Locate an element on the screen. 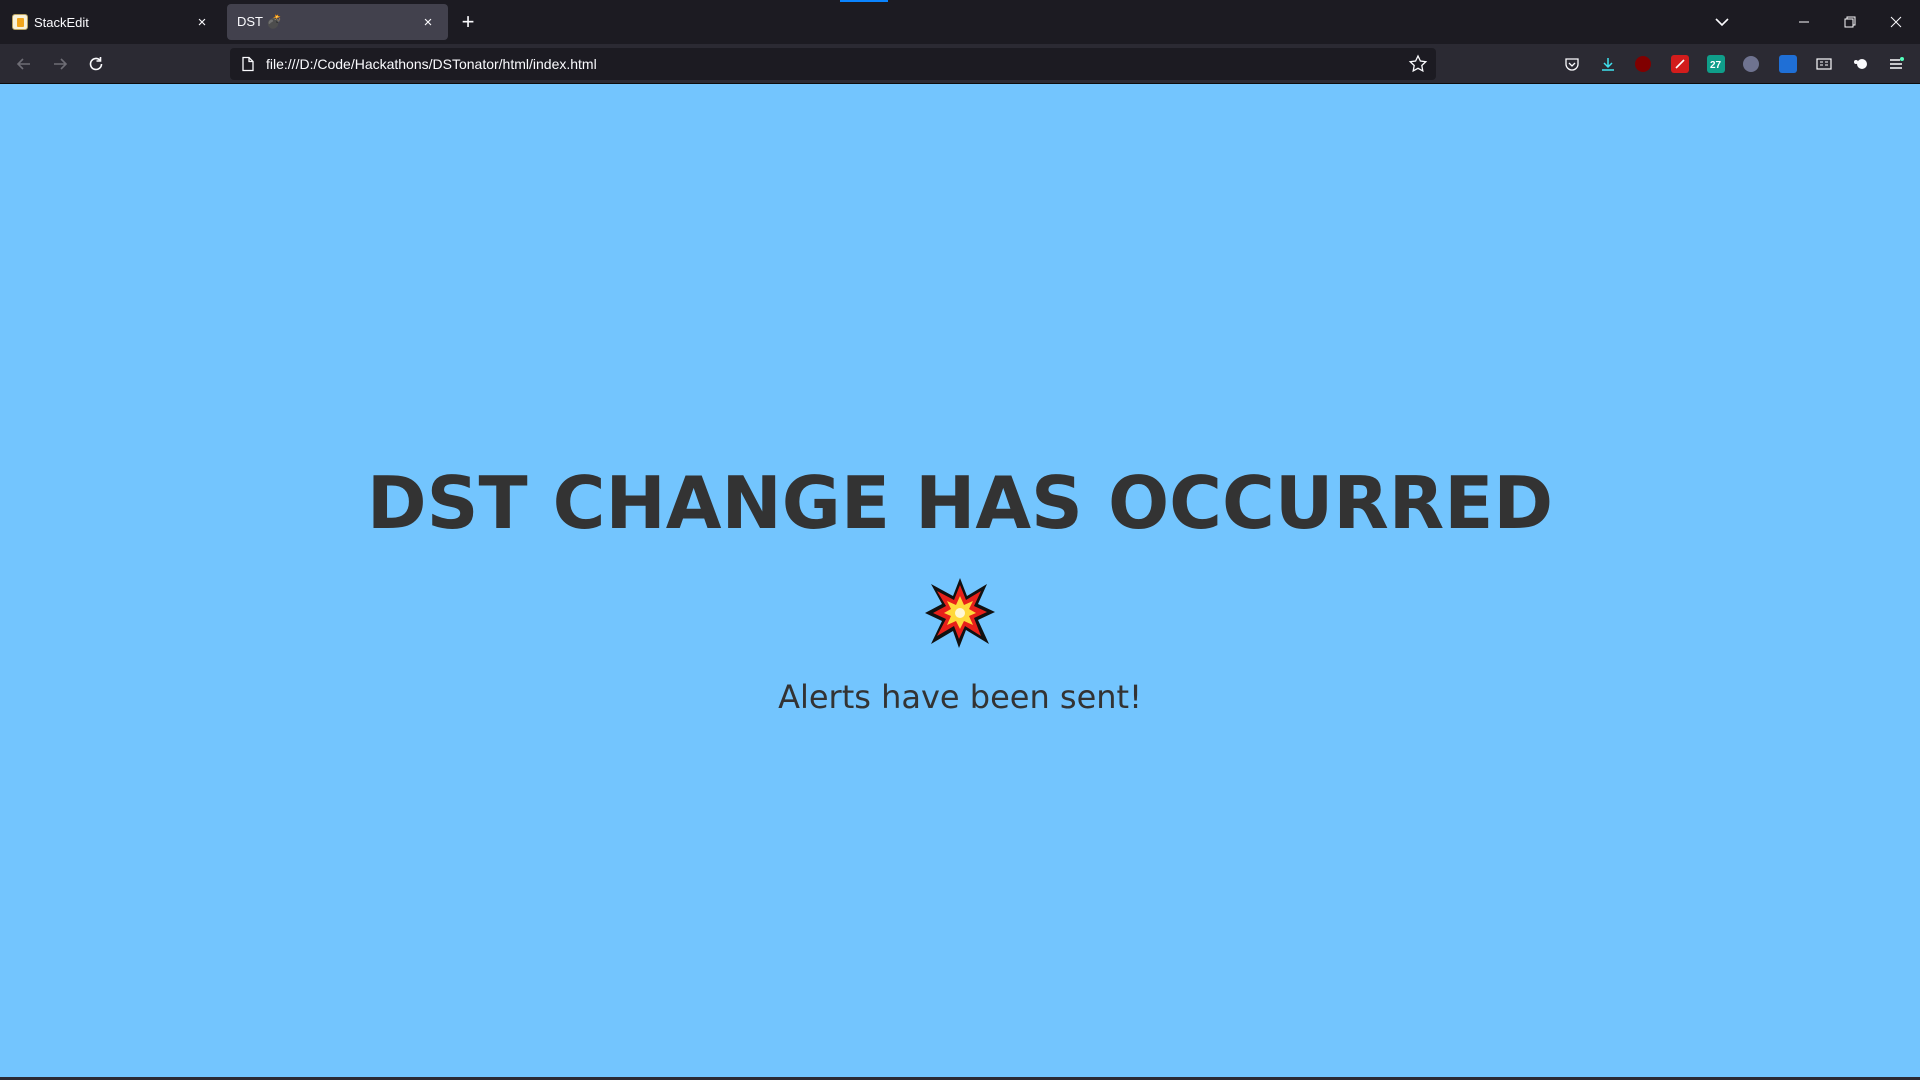  collision-icon is located at coordinates (960, 613).